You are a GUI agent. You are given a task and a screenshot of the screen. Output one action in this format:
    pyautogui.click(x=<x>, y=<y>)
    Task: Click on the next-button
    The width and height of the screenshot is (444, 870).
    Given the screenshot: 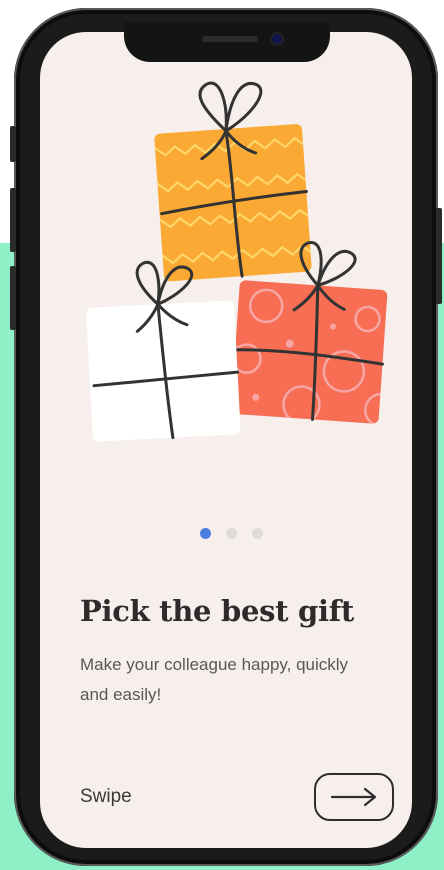 What is the action you would take?
    pyautogui.click(x=354, y=797)
    